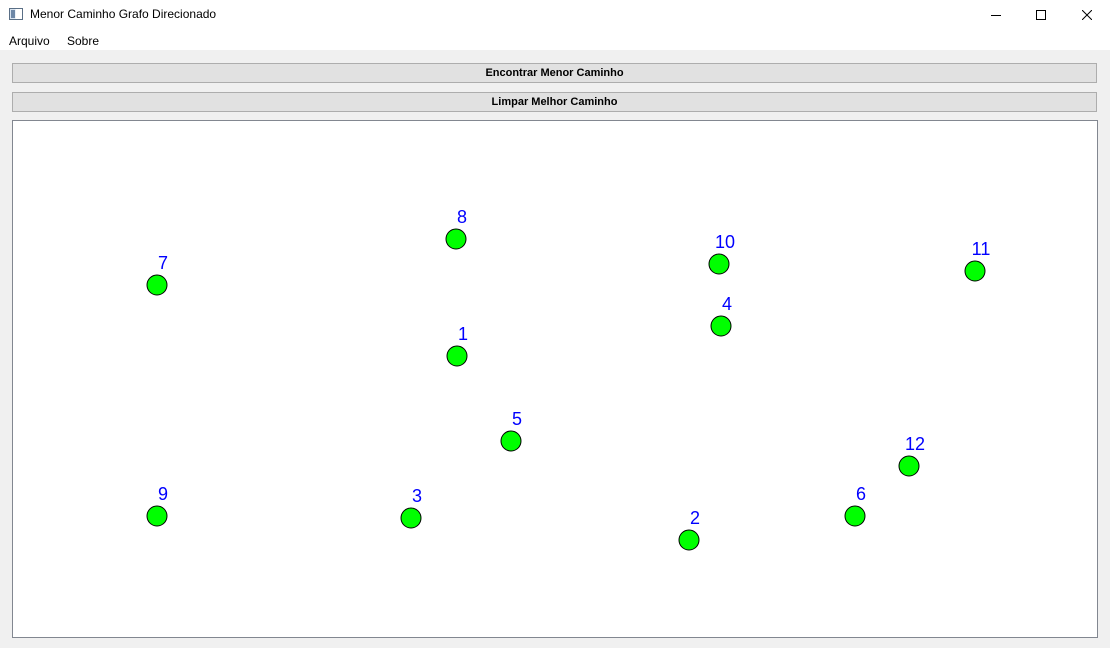 This screenshot has height=648, width=1110. What do you see at coordinates (163, 494) in the screenshot?
I see `graph-node-label: 9` at bounding box center [163, 494].